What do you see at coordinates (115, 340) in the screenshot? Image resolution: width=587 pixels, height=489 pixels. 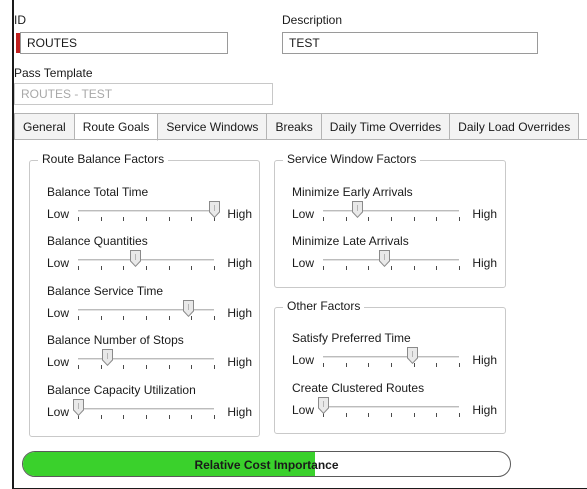 I see `slider-label: Balance Number of Stops` at bounding box center [115, 340].